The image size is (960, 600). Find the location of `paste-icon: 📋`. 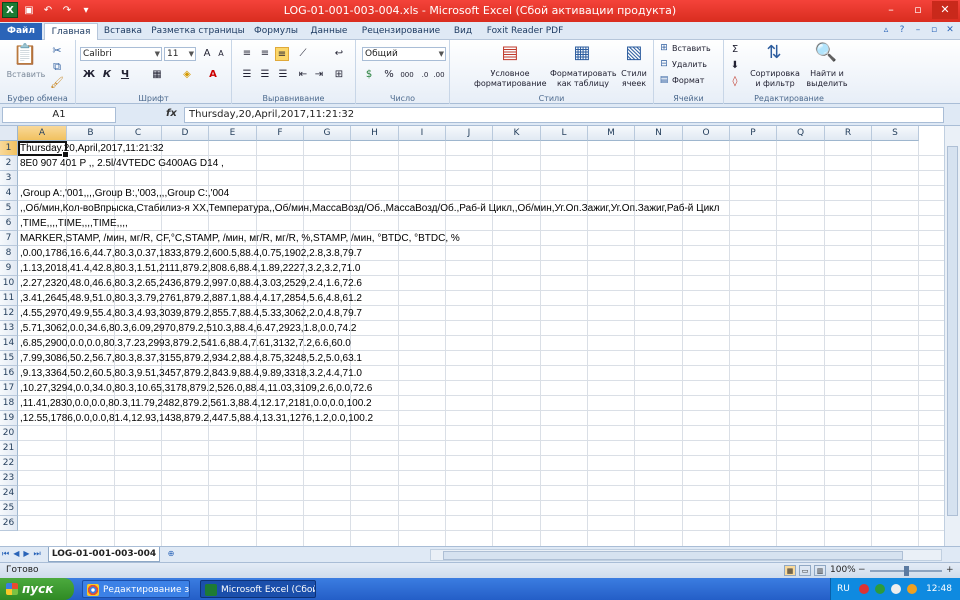

paste-icon: 📋 is located at coordinates (25, 54).